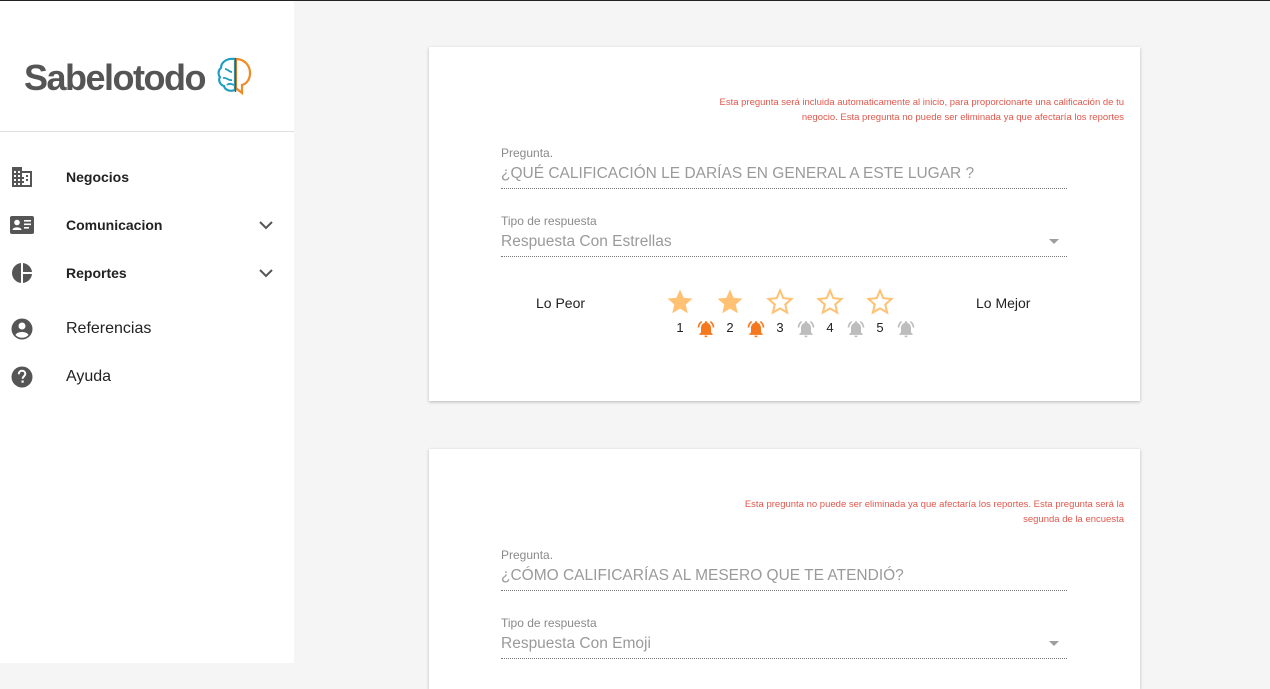 This screenshot has width=1270, height=689. What do you see at coordinates (147, 131) in the screenshot?
I see `sidebar-divider` at bounding box center [147, 131].